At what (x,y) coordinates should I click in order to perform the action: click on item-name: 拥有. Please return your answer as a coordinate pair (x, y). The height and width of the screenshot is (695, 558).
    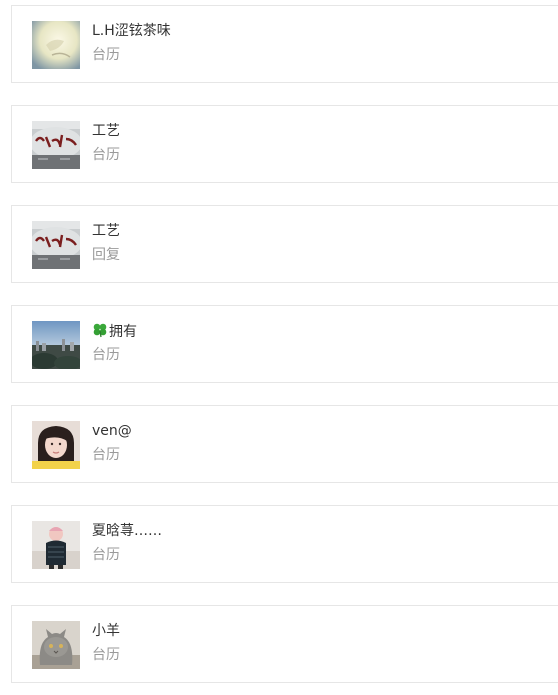
    Looking at the image, I should click on (114, 332).